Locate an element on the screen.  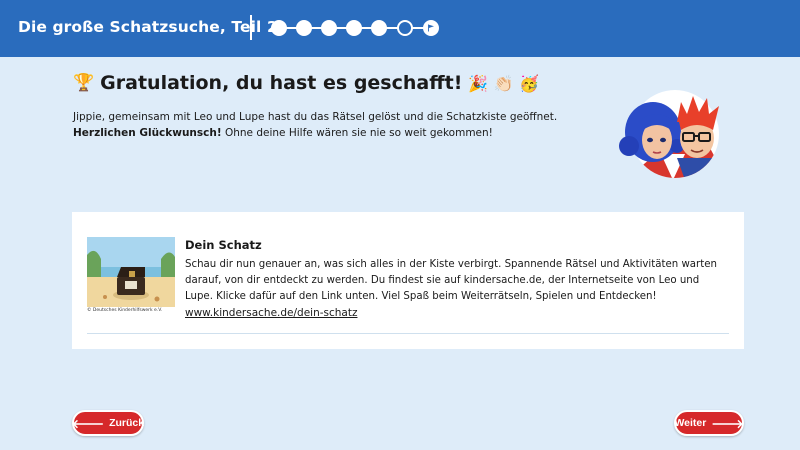
page-title: Gratulation, du hast es geschafft! is located at coordinates (281, 83).